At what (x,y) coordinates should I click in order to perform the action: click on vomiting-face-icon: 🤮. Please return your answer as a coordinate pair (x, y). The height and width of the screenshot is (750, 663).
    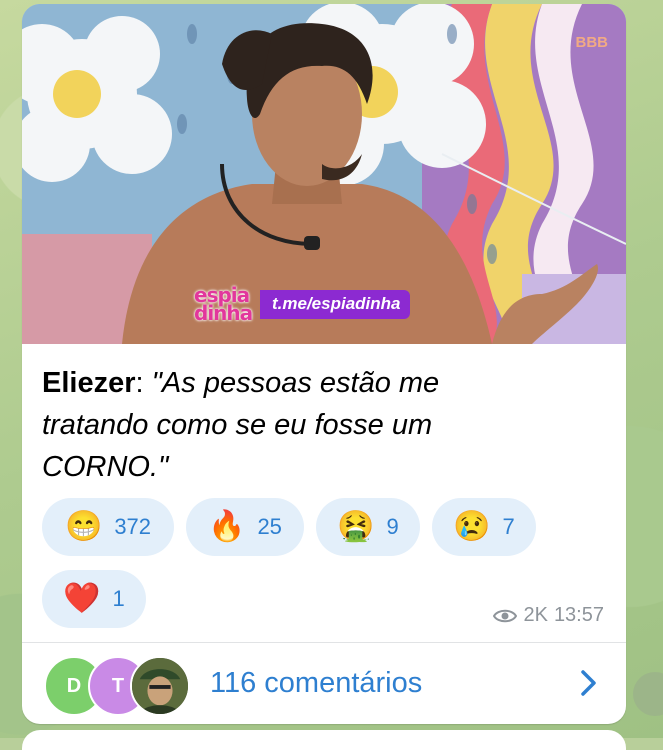
    Looking at the image, I should click on (356, 526).